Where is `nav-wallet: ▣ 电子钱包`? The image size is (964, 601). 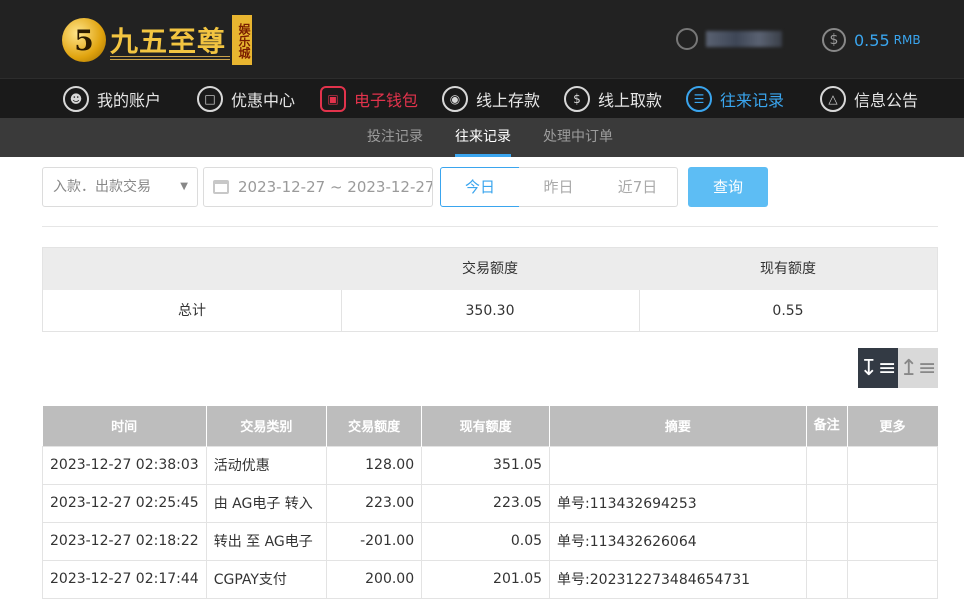
nav-wallet: ▣ 电子钱包 is located at coordinates (369, 99).